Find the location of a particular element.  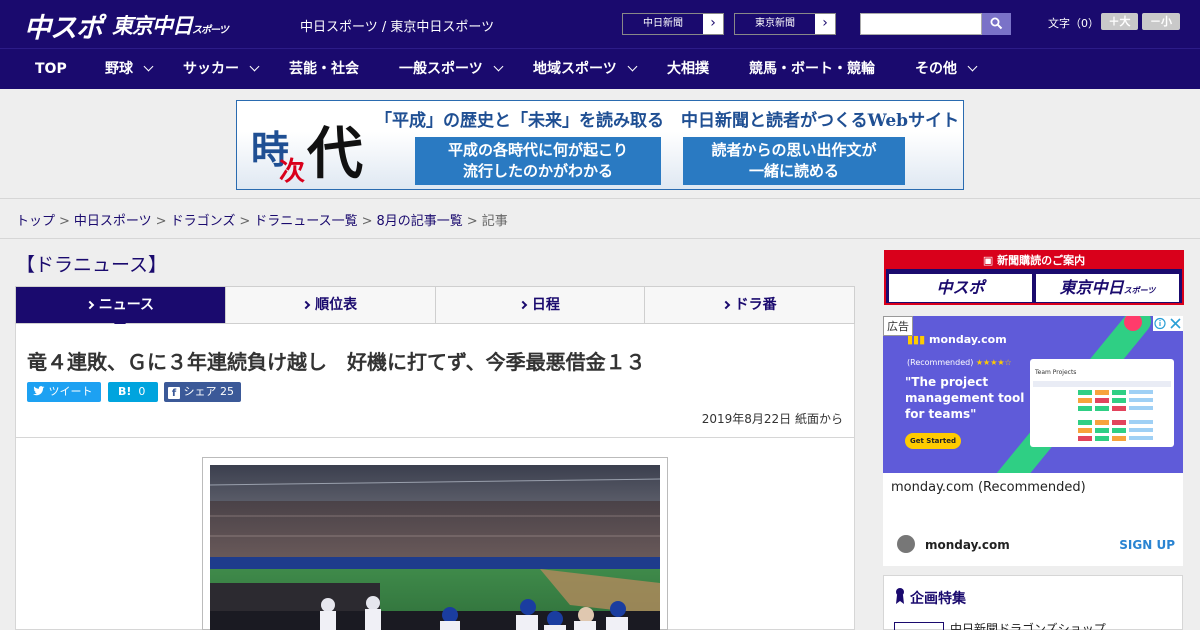

breadcrumb-link-top: トップ is located at coordinates (35, 221).